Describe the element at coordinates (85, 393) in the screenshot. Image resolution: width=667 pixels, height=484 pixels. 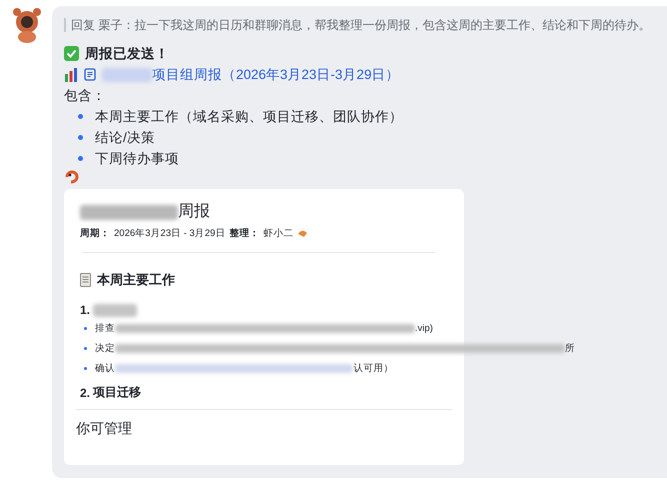
I see `item-number: 2.` at that location.